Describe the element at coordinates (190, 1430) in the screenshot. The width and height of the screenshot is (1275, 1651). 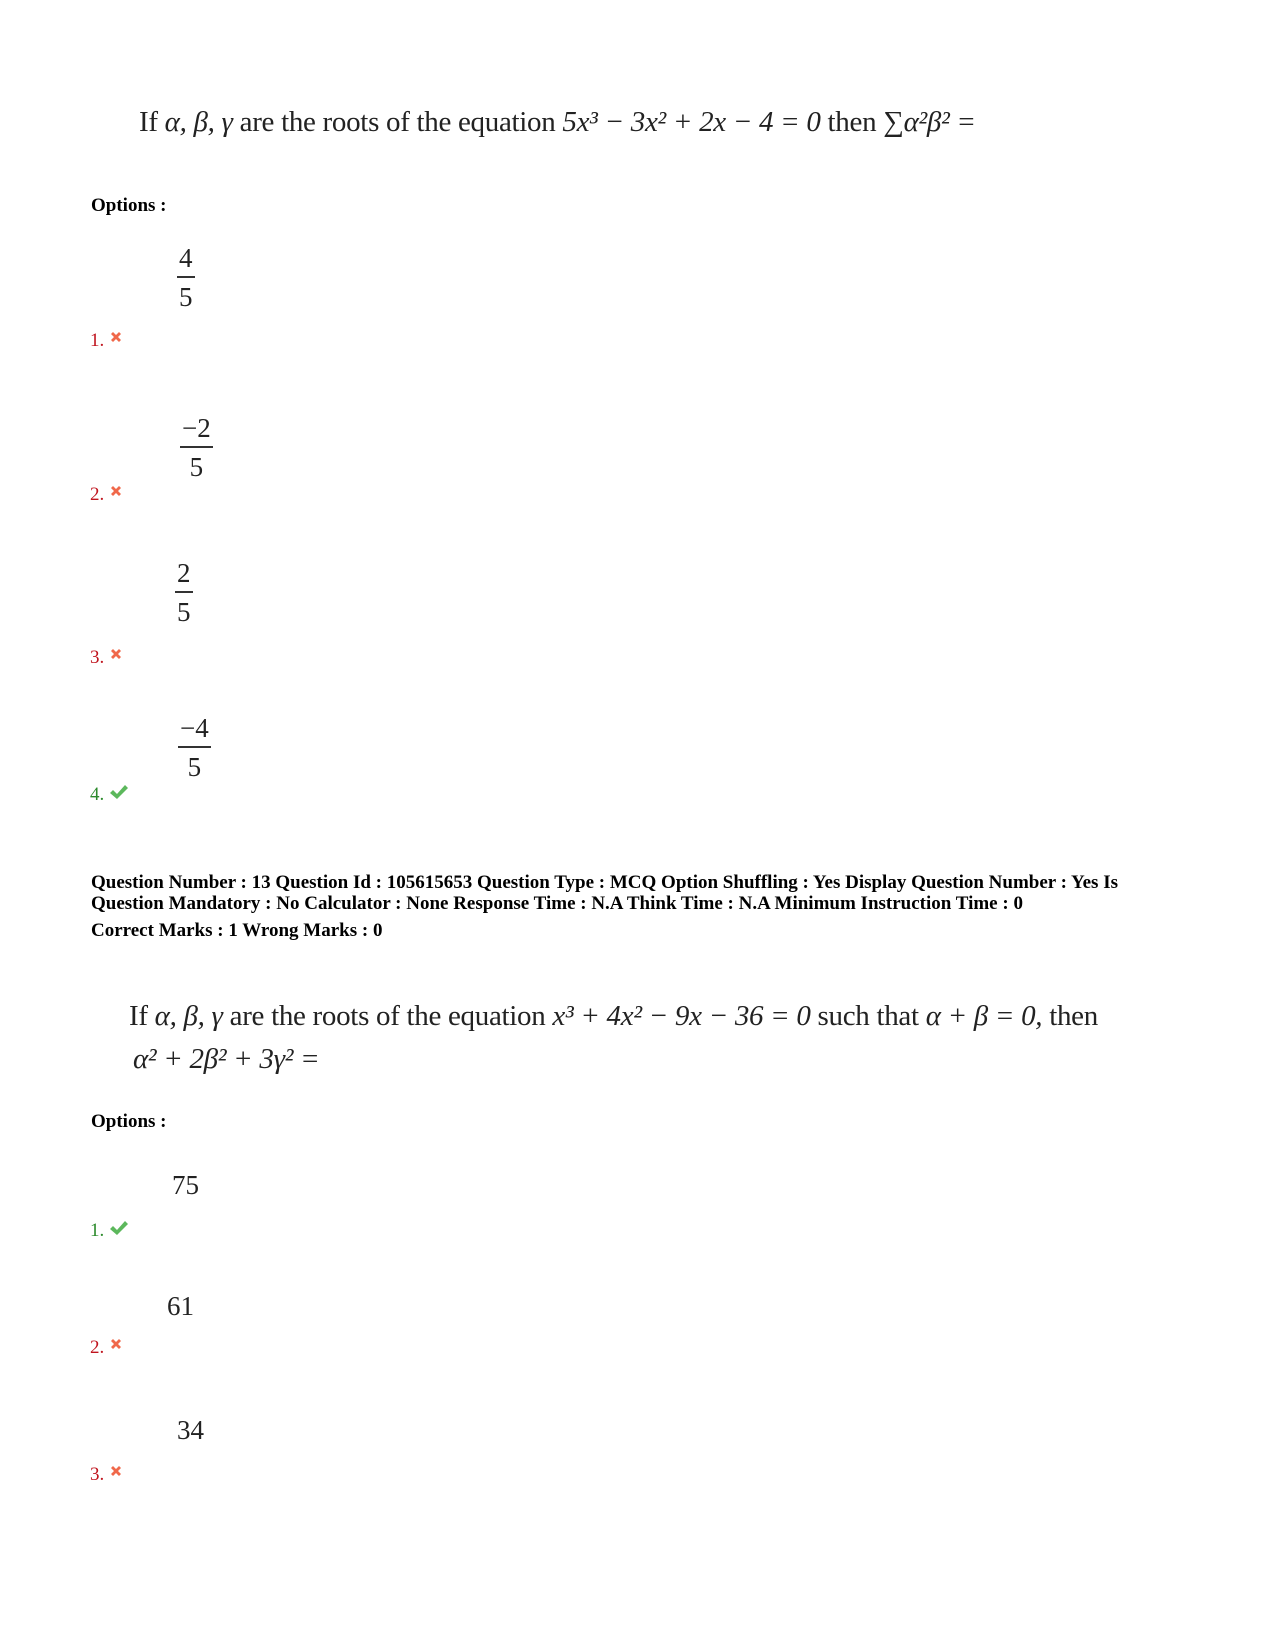
I see `option-3-value: 34` at that location.